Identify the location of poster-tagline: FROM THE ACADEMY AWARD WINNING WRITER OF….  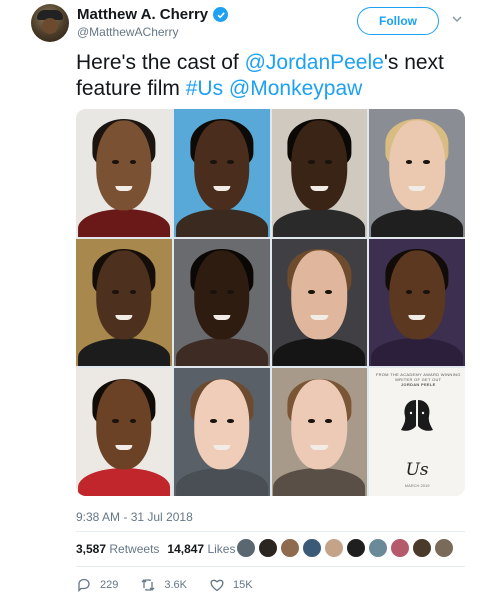
(418, 379).